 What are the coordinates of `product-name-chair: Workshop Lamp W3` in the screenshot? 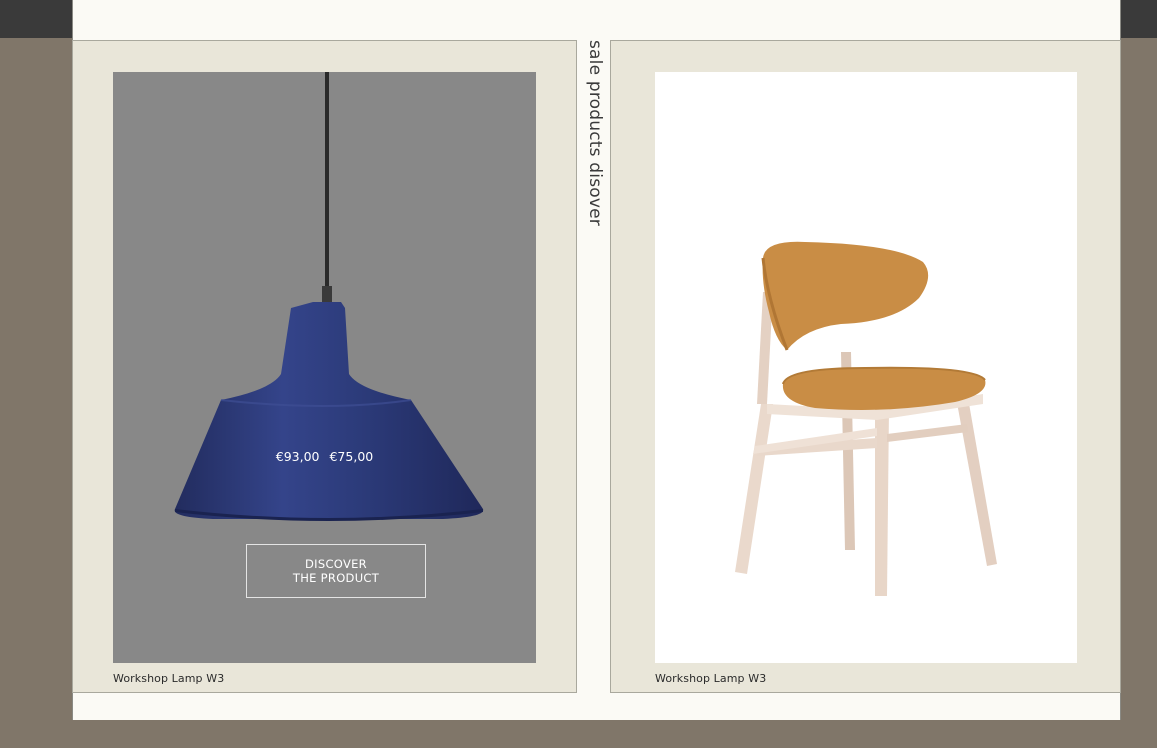 It's located at (710, 678).